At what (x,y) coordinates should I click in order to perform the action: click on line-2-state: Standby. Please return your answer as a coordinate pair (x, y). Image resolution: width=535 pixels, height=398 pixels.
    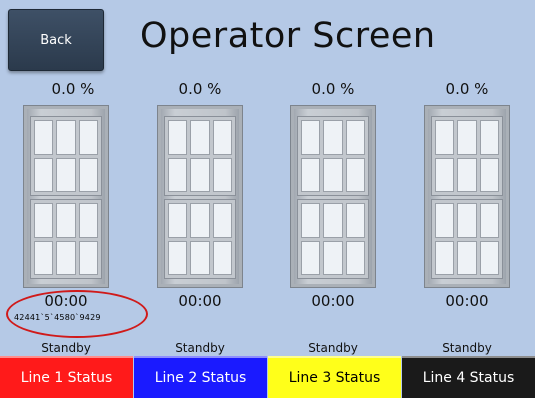
    Looking at the image, I should click on (200, 348).